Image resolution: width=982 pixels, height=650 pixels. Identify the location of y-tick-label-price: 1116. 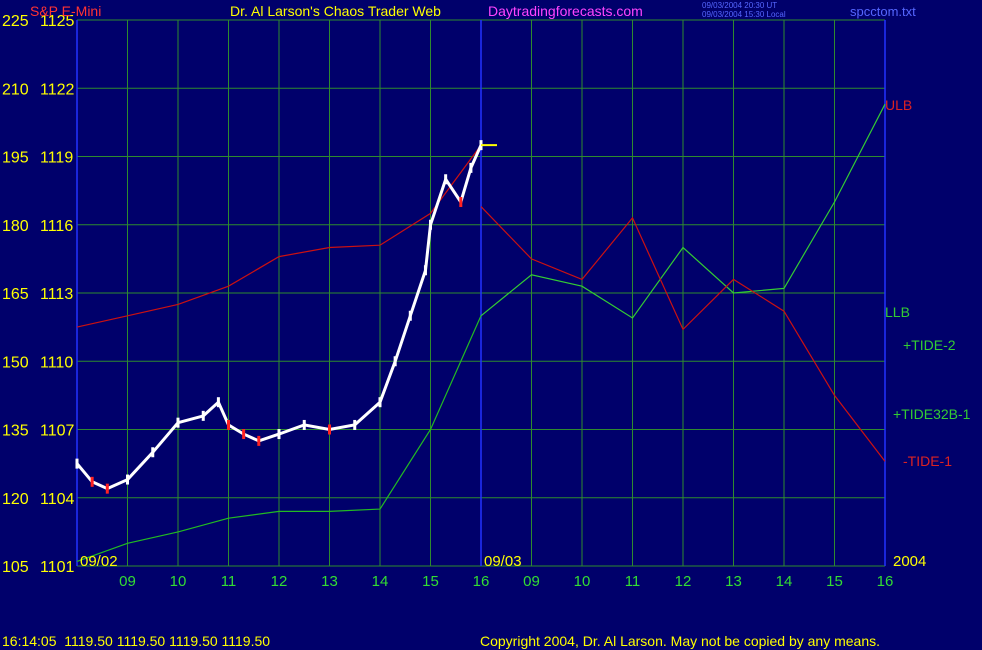
(56, 226).